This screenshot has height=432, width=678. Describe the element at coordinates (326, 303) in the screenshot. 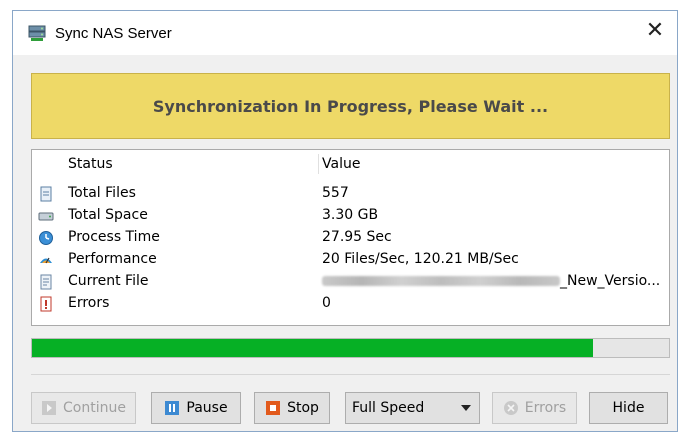

I see `row-value: 0` at that location.